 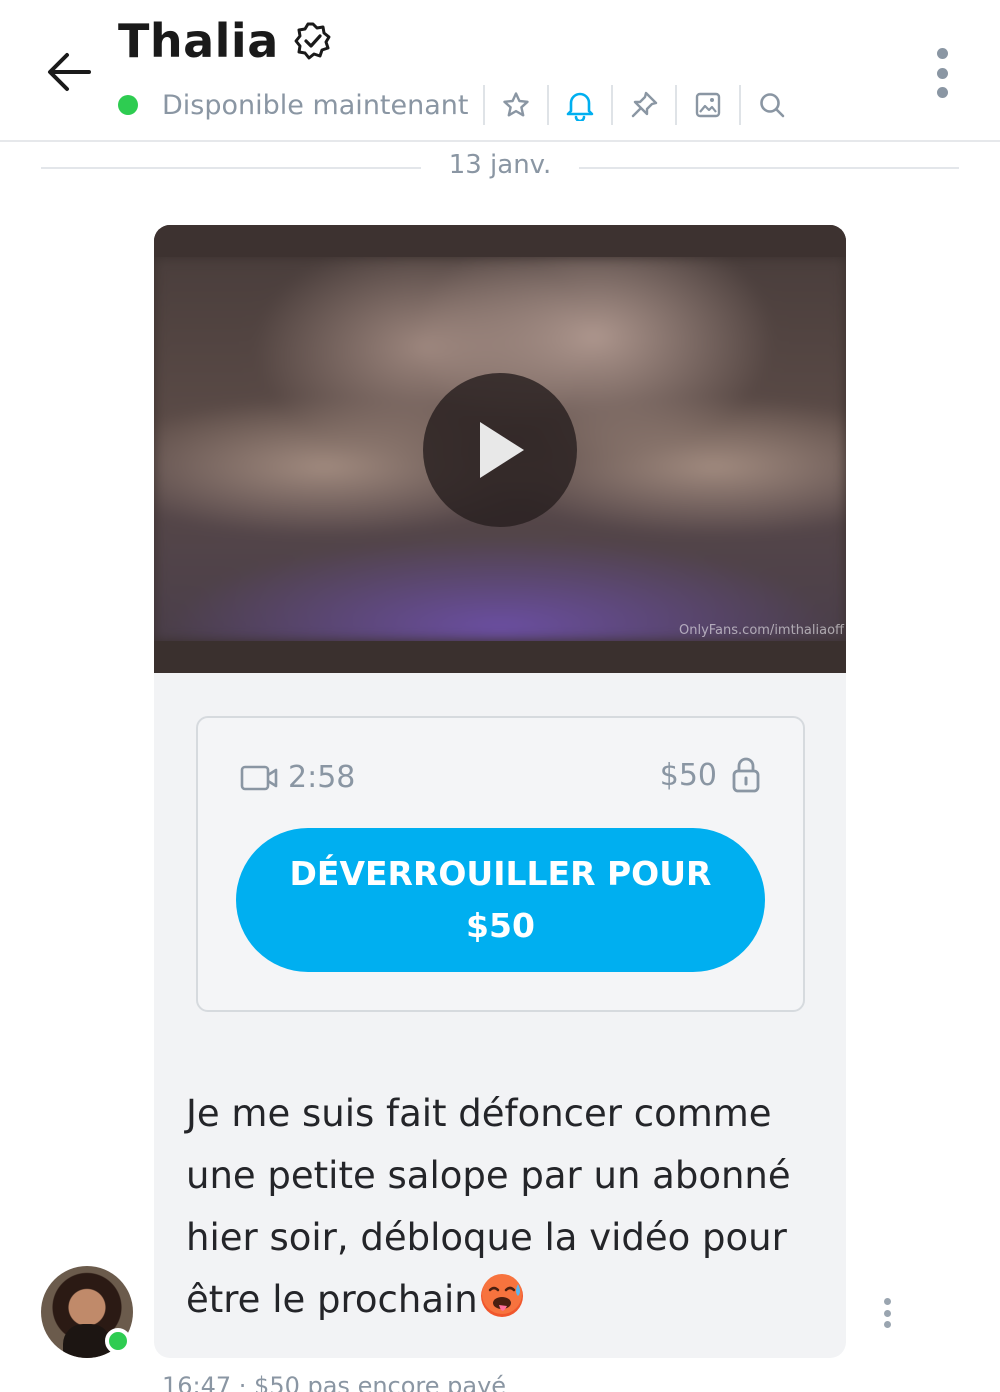 I want to click on price-text: $50, so click(x=688, y=775).